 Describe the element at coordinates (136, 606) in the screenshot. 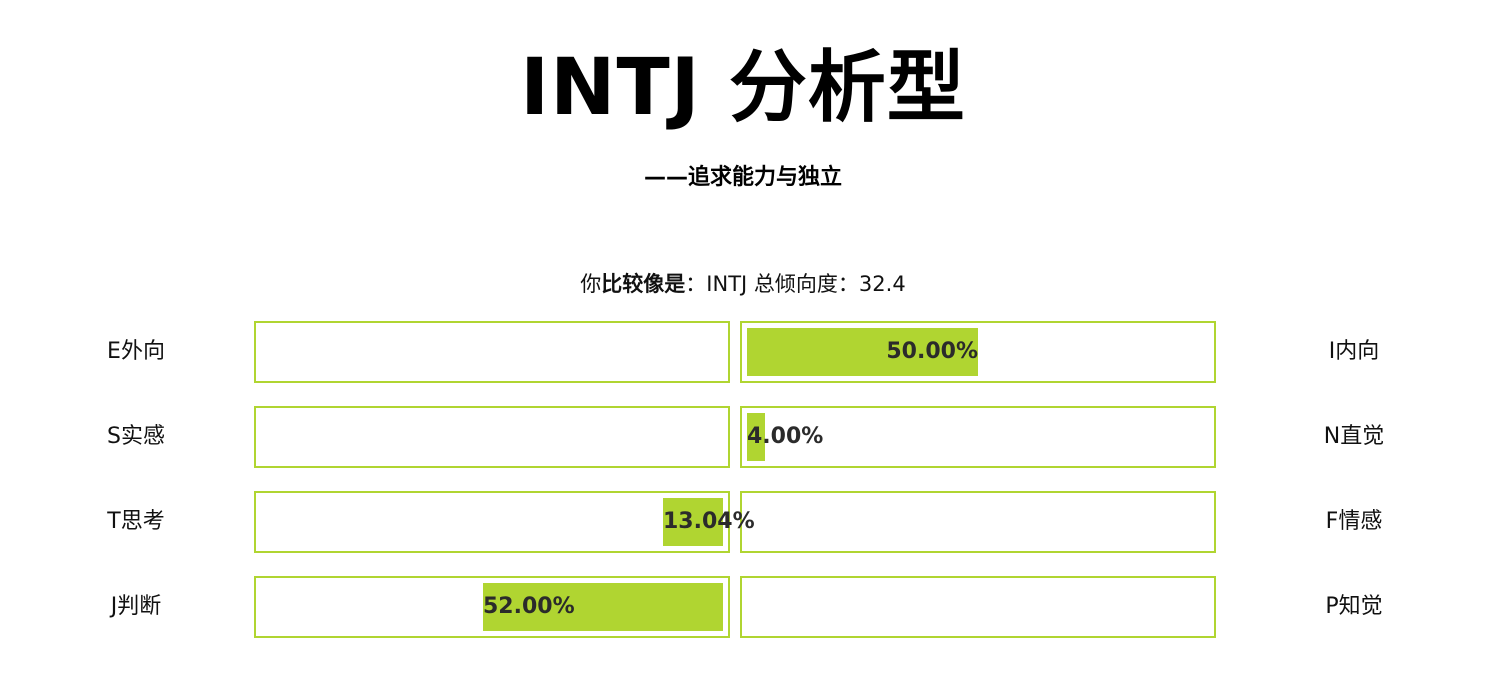

I see `dimension-left-label: J判断` at that location.